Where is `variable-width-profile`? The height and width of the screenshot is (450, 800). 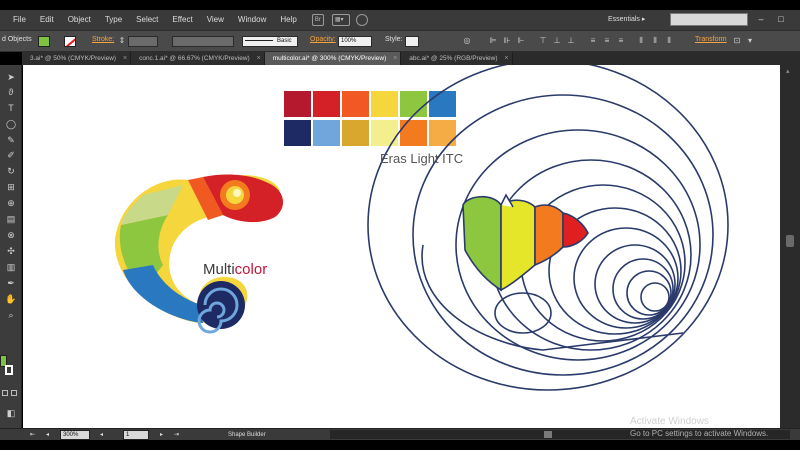
variable-width-profile is located at coordinates (203, 41).